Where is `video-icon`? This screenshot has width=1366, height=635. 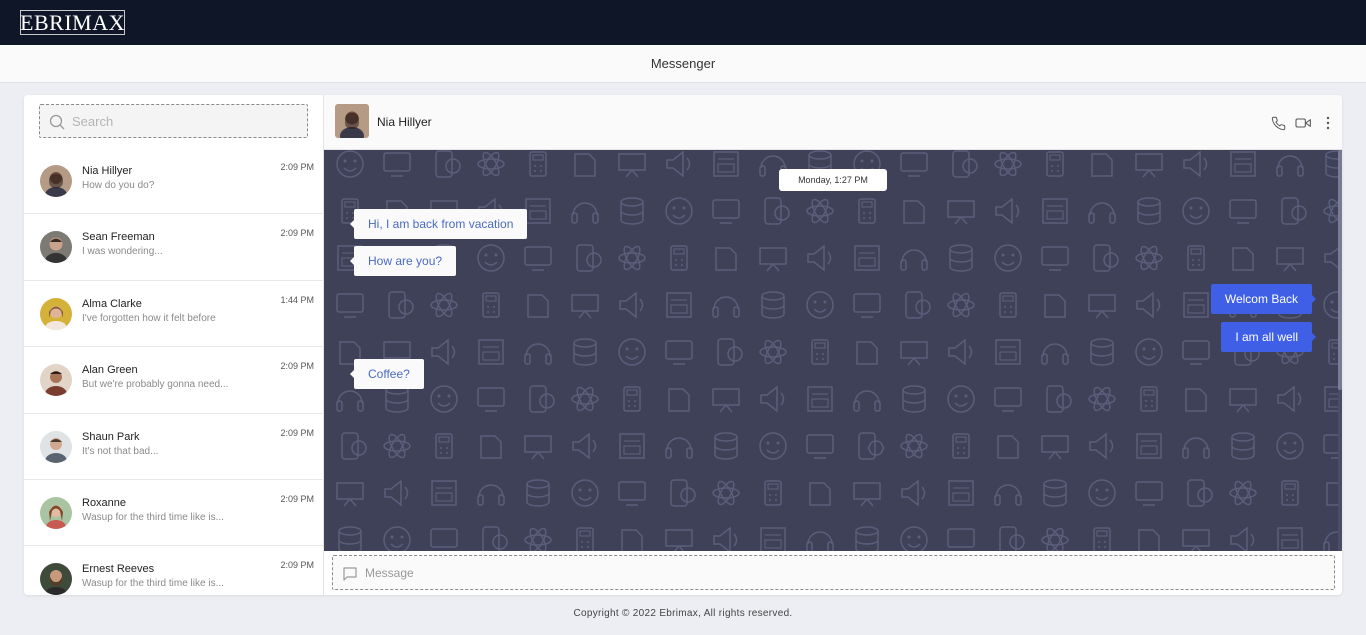
video-icon is located at coordinates (1303, 123).